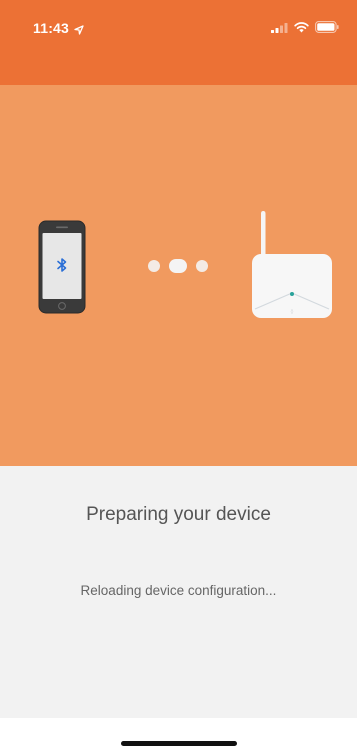 This screenshot has width=357, height=752. I want to click on status-bar: 11:43, so click(178, 23).